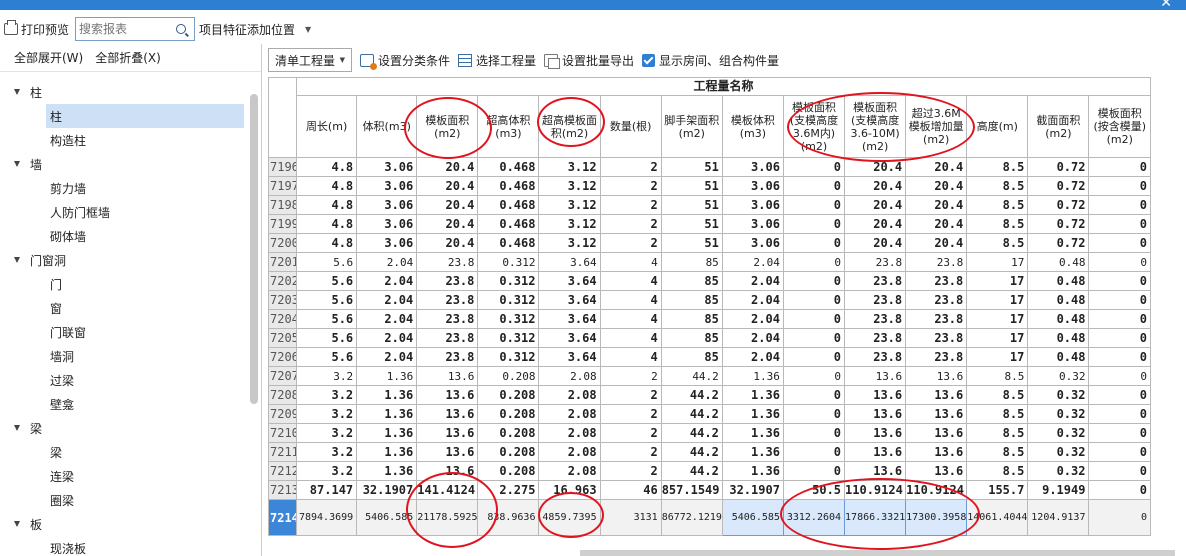 This screenshot has height=556, width=1186. What do you see at coordinates (131, 332) in the screenshot?
I see `tree-item: 门联窗` at bounding box center [131, 332].